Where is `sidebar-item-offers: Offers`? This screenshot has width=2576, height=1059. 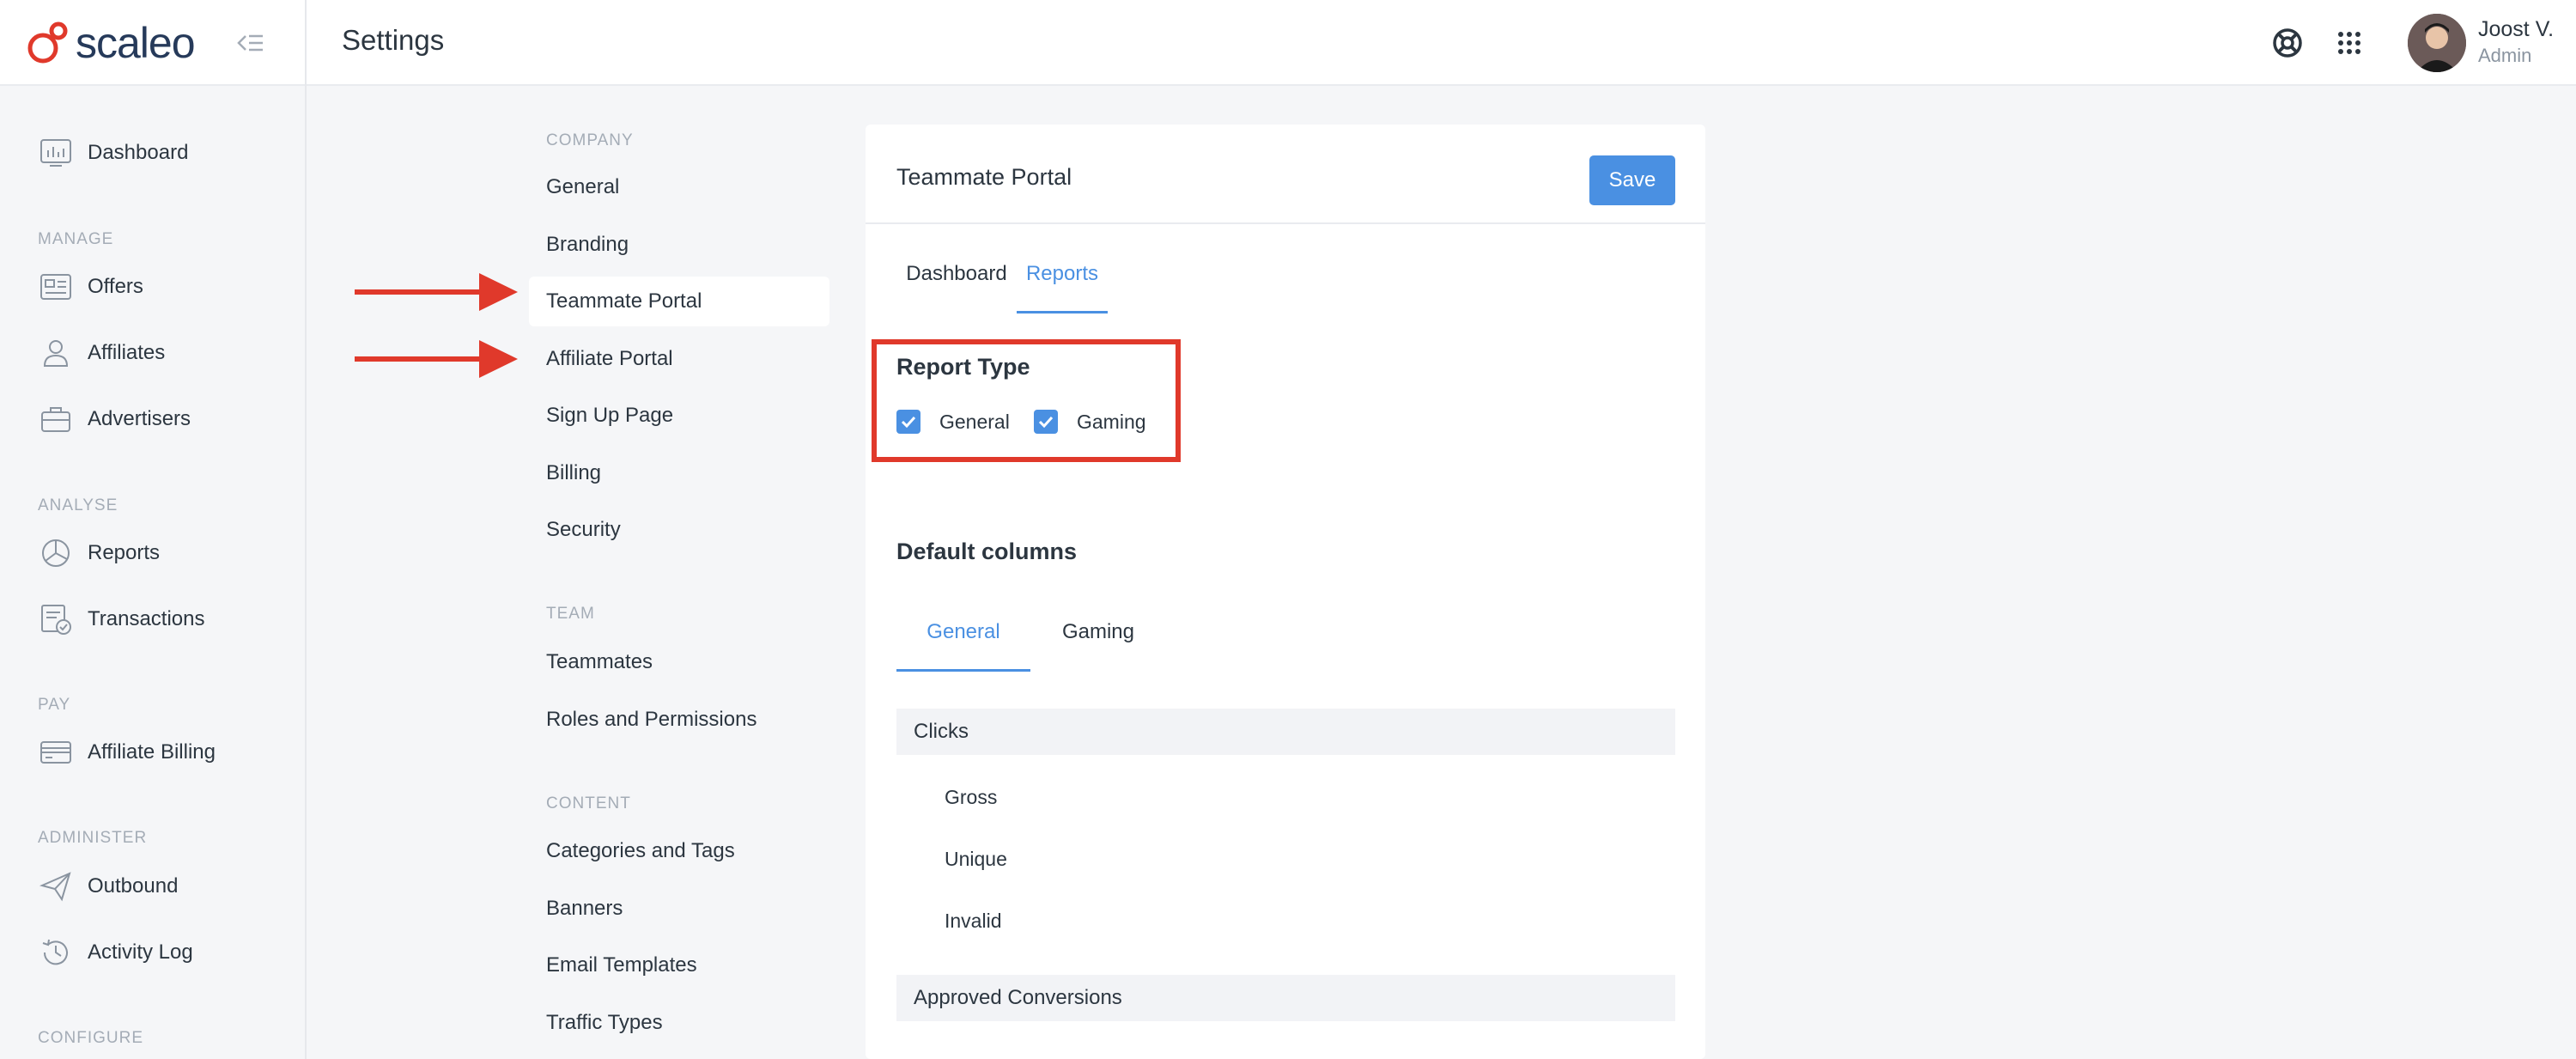 sidebar-item-offers: Offers is located at coordinates (90, 286).